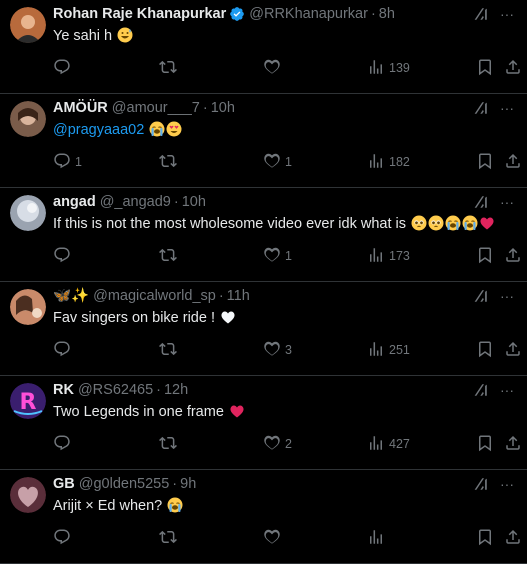 This screenshot has height=564, width=527. Describe the element at coordinates (388, 68) in the screenshot. I see `views-button: 139` at that location.